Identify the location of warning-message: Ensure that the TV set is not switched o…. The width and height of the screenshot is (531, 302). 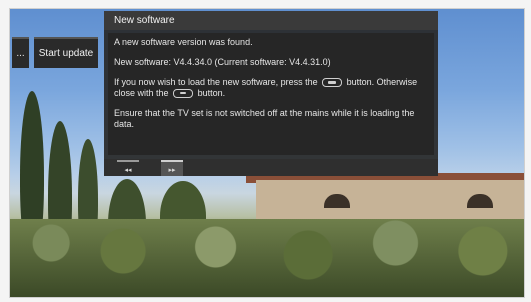
(264, 118).